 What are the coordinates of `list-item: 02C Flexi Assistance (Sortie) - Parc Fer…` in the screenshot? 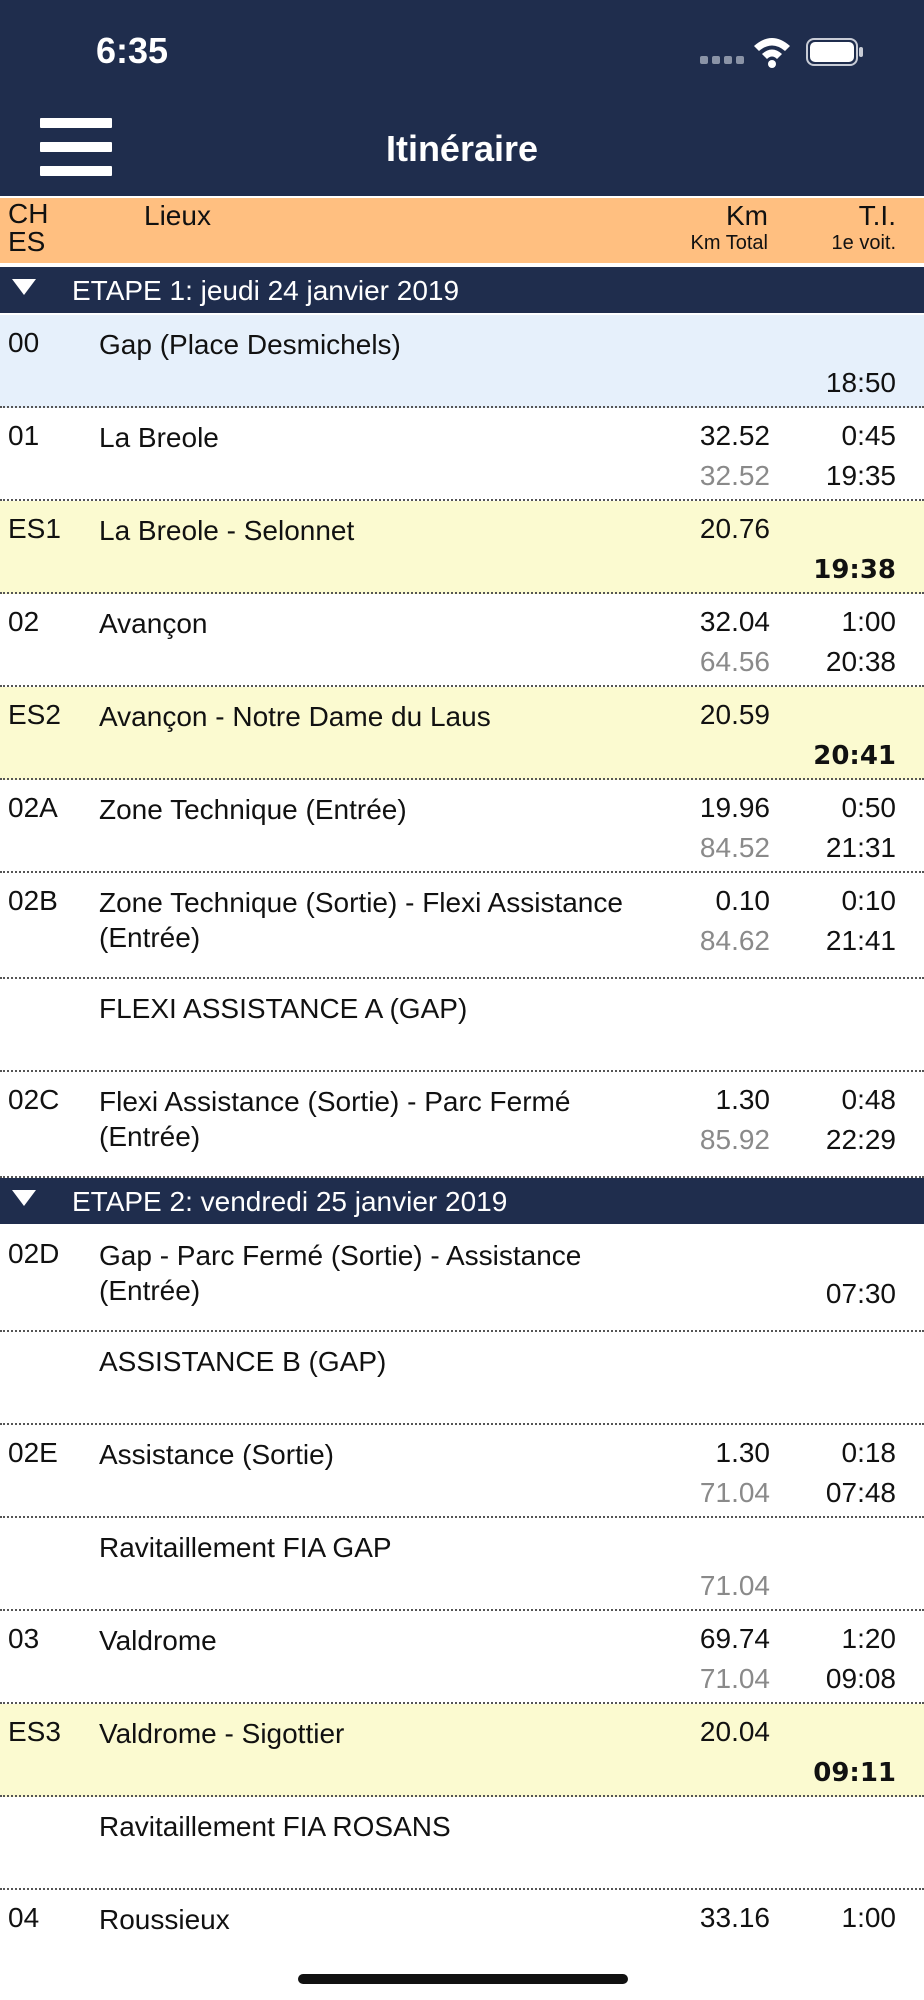 It's located at (462, 1125).